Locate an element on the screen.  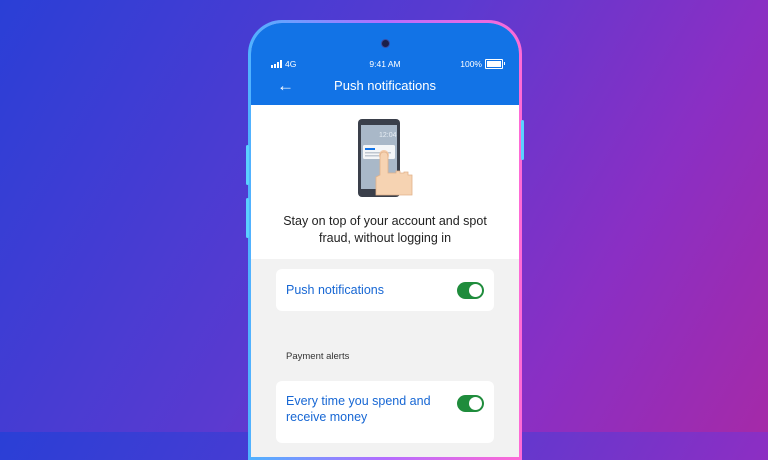
status-bar: 4G 9:41 AM 100% is located at coordinates (385, 65).